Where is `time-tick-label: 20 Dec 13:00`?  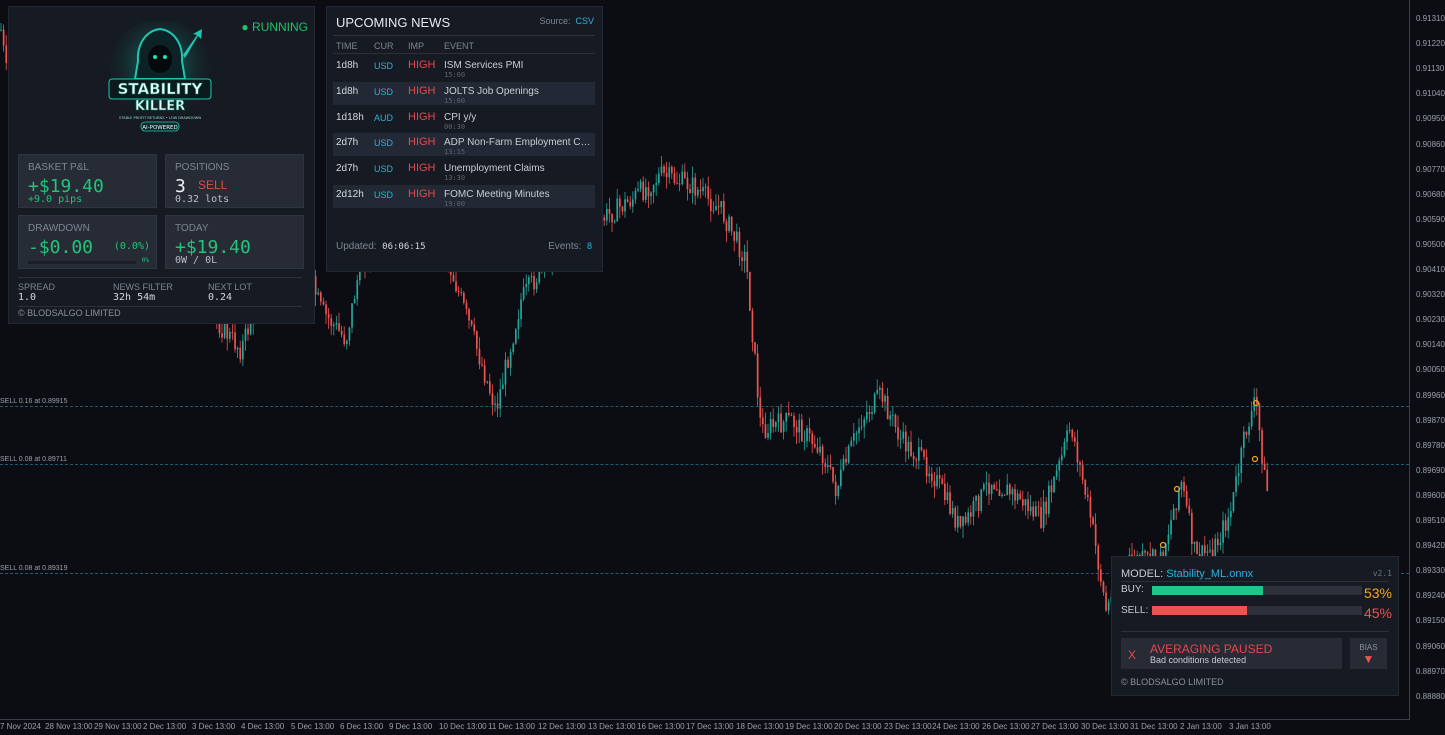 time-tick-label: 20 Dec 13:00 is located at coordinates (858, 726).